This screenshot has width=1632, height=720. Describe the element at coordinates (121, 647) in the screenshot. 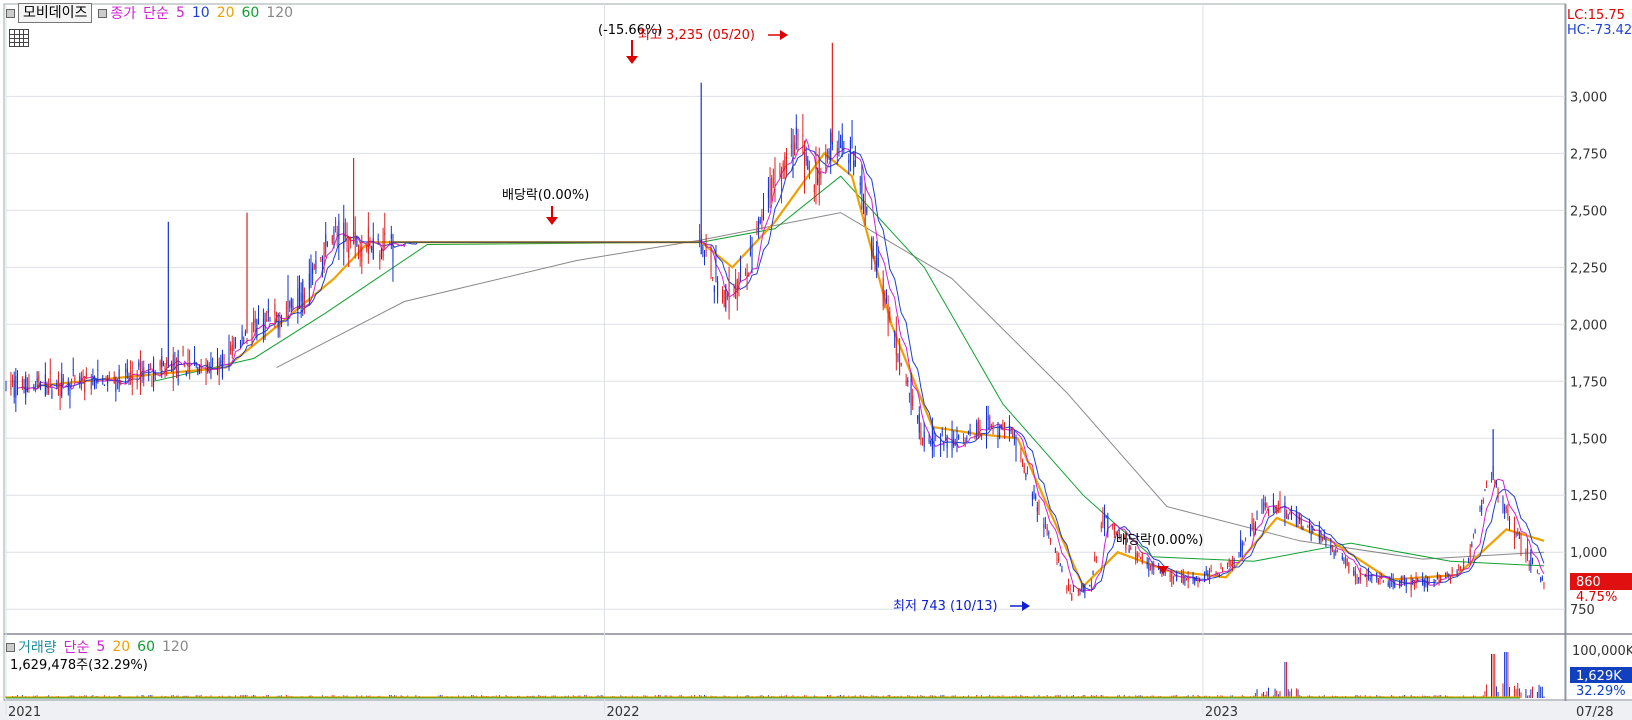

I see `volume-ma-20-label: 20` at that location.